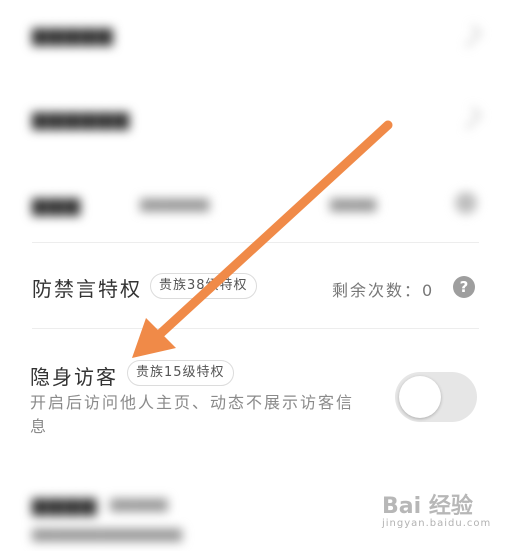  What do you see at coordinates (427, 506) in the screenshot?
I see `watermark-brand: Bai 经验` at bounding box center [427, 506].